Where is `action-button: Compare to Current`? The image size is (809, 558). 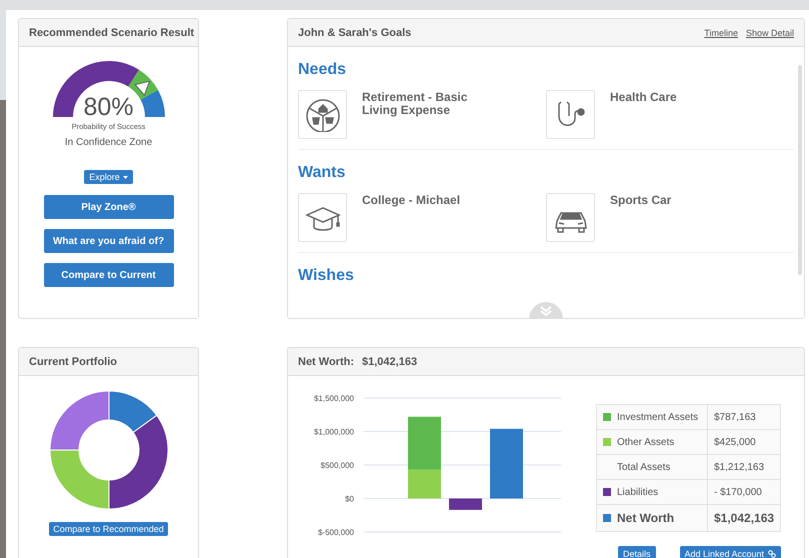
action-button: Compare to Current is located at coordinates (109, 275).